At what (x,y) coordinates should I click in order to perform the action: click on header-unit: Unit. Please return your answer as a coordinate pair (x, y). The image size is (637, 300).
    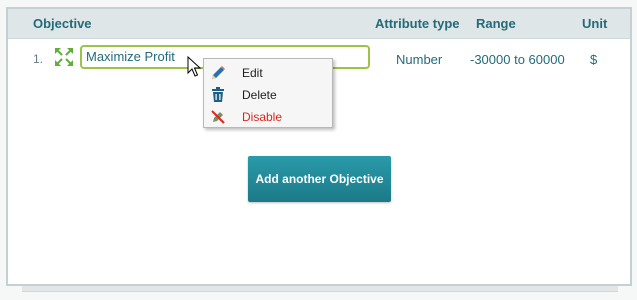
    Looking at the image, I should click on (595, 23).